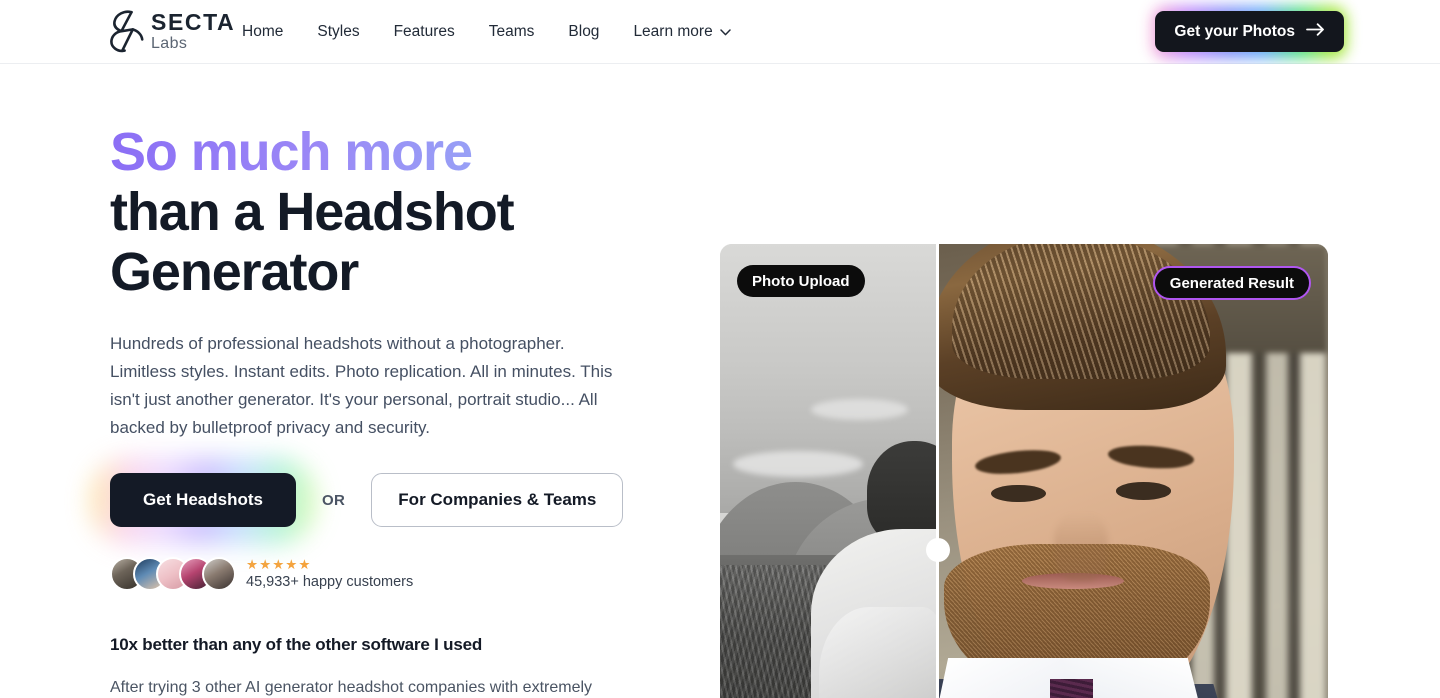 The height and width of the screenshot is (698, 1440). I want to click on nav-label: Features, so click(424, 31).